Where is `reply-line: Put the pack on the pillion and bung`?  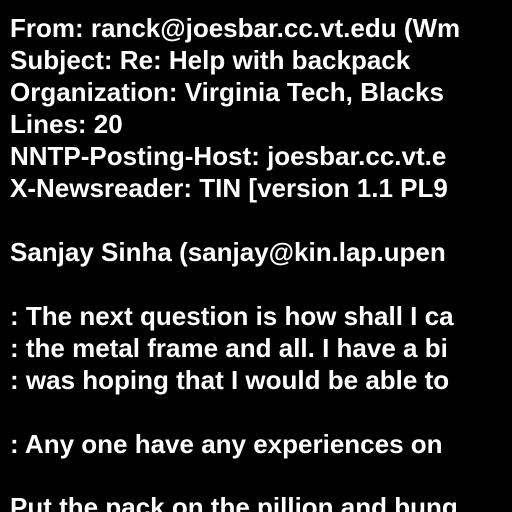 reply-line: Put the pack on the pillion and bung is located at coordinates (234, 502).